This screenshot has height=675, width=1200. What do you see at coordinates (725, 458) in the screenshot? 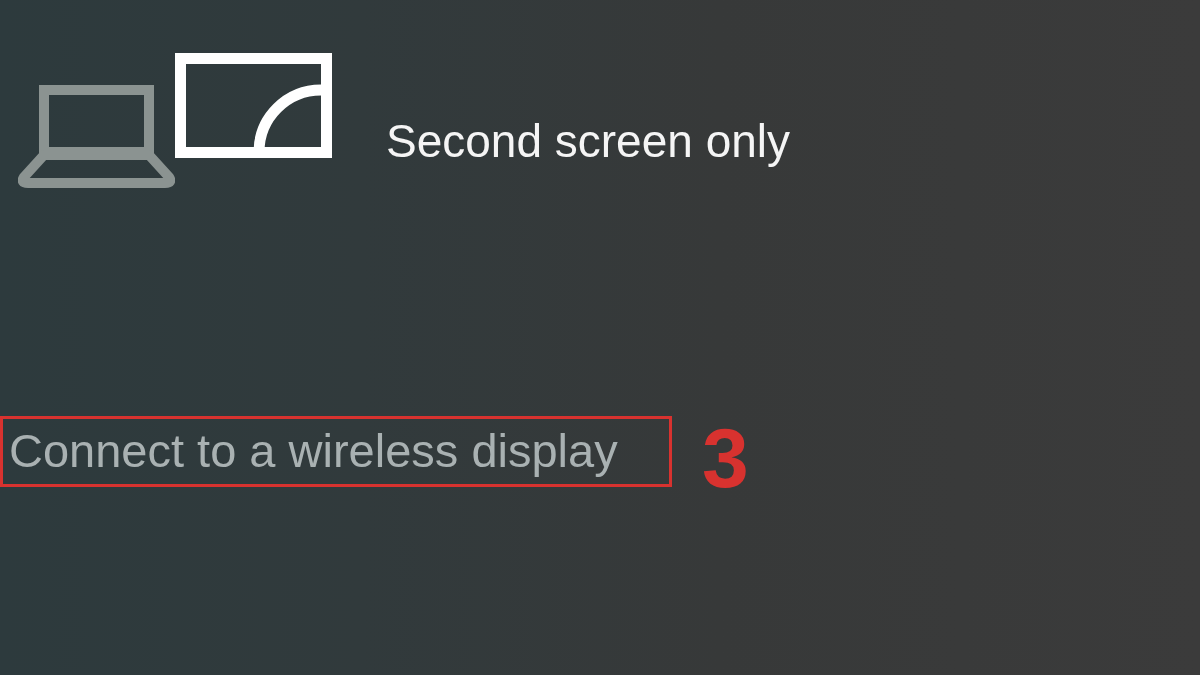
I see `step-number: 3` at bounding box center [725, 458].